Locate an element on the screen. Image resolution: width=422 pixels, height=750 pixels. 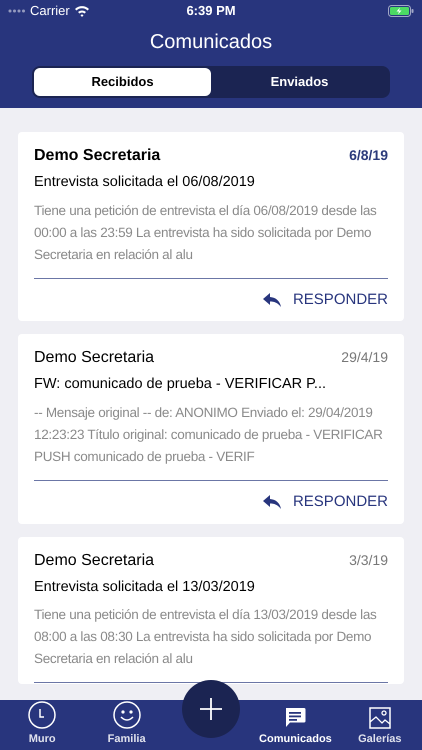
carrier-label: Carrier is located at coordinates (50, 11).